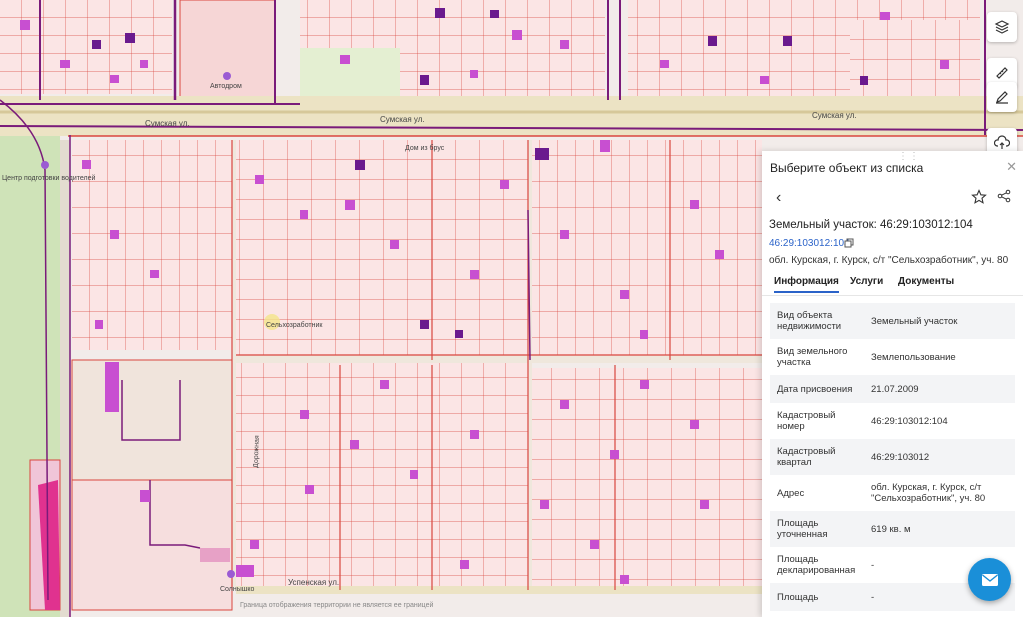  Describe the element at coordinates (809, 243) in the screenshot. I see `cadastral-number-link: 46:29:103012:104` at that location.